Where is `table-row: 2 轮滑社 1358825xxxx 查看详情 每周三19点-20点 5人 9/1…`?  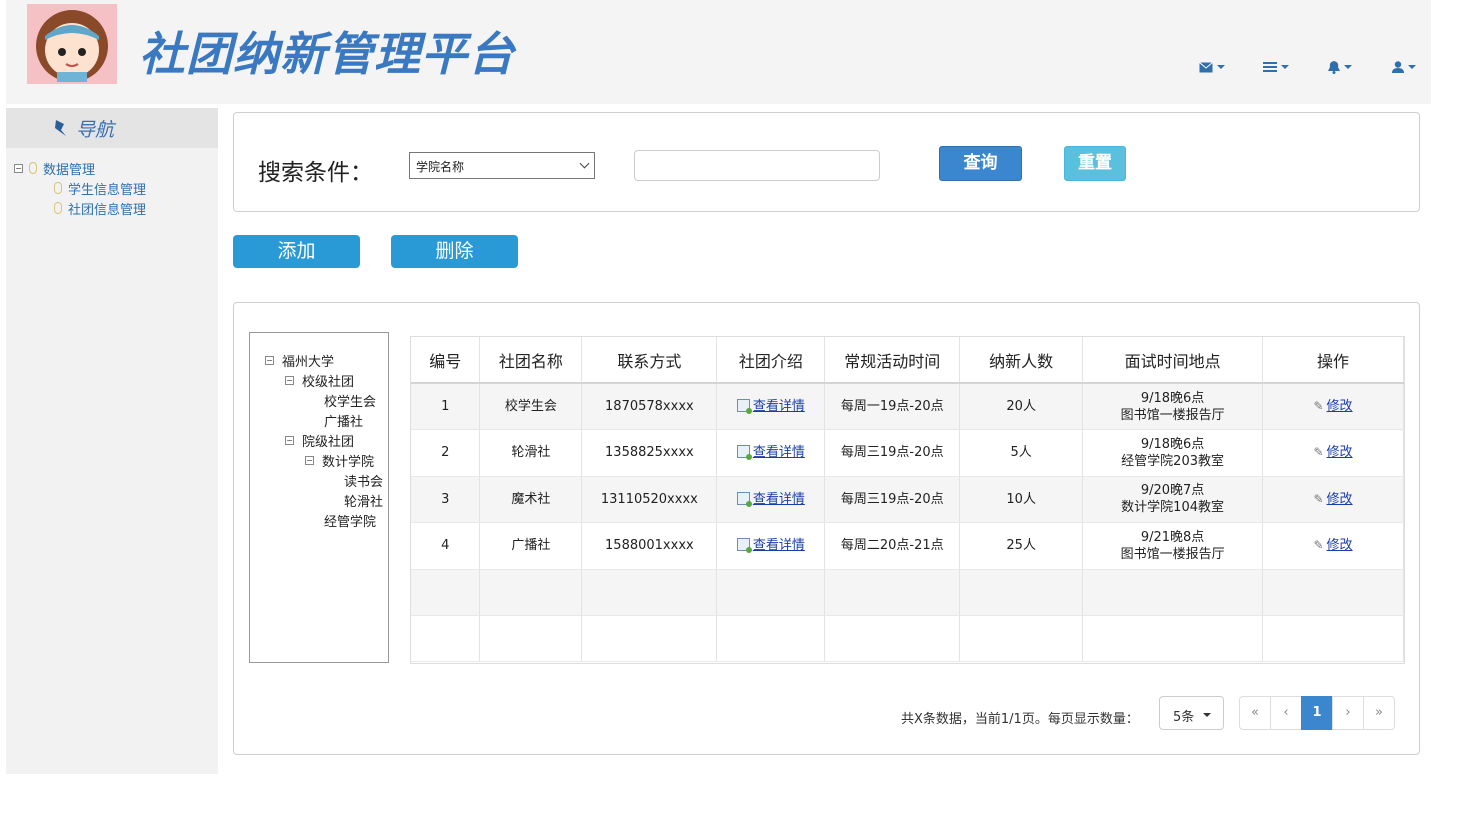
table-row: 2 轮滑社 1358825xxxx 查看详情 每周三19点-20点 5人 9/1… is located at coordinates (907, 453).